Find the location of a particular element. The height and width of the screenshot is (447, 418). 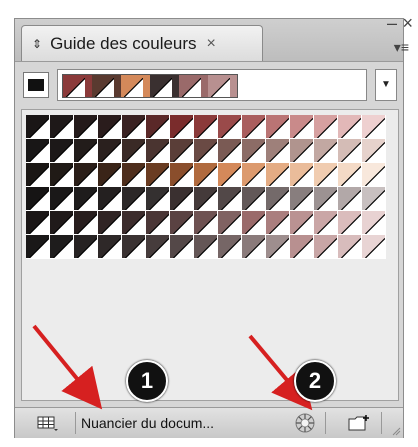

annotation-arrows is located at coordinates (172, 367).